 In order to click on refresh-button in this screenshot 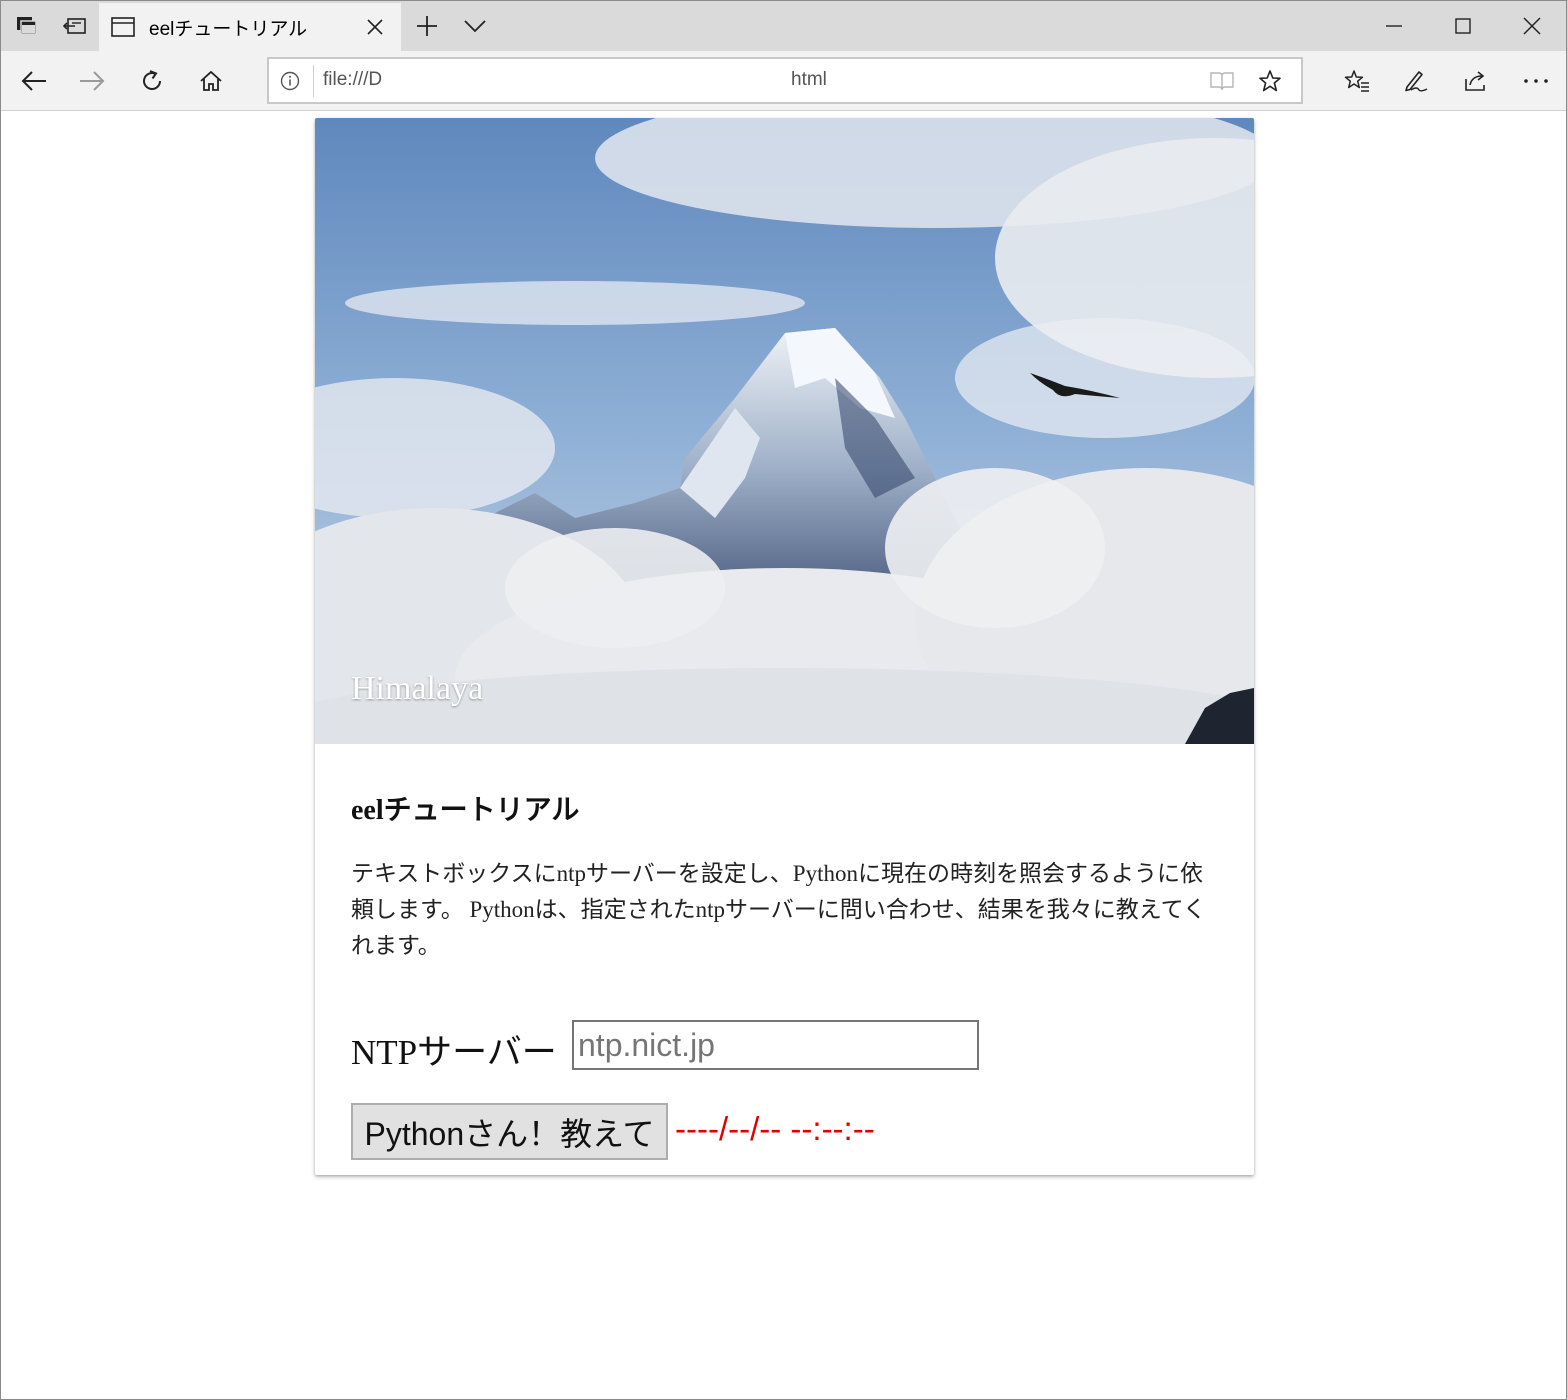, I will do `click(152, 81)`.